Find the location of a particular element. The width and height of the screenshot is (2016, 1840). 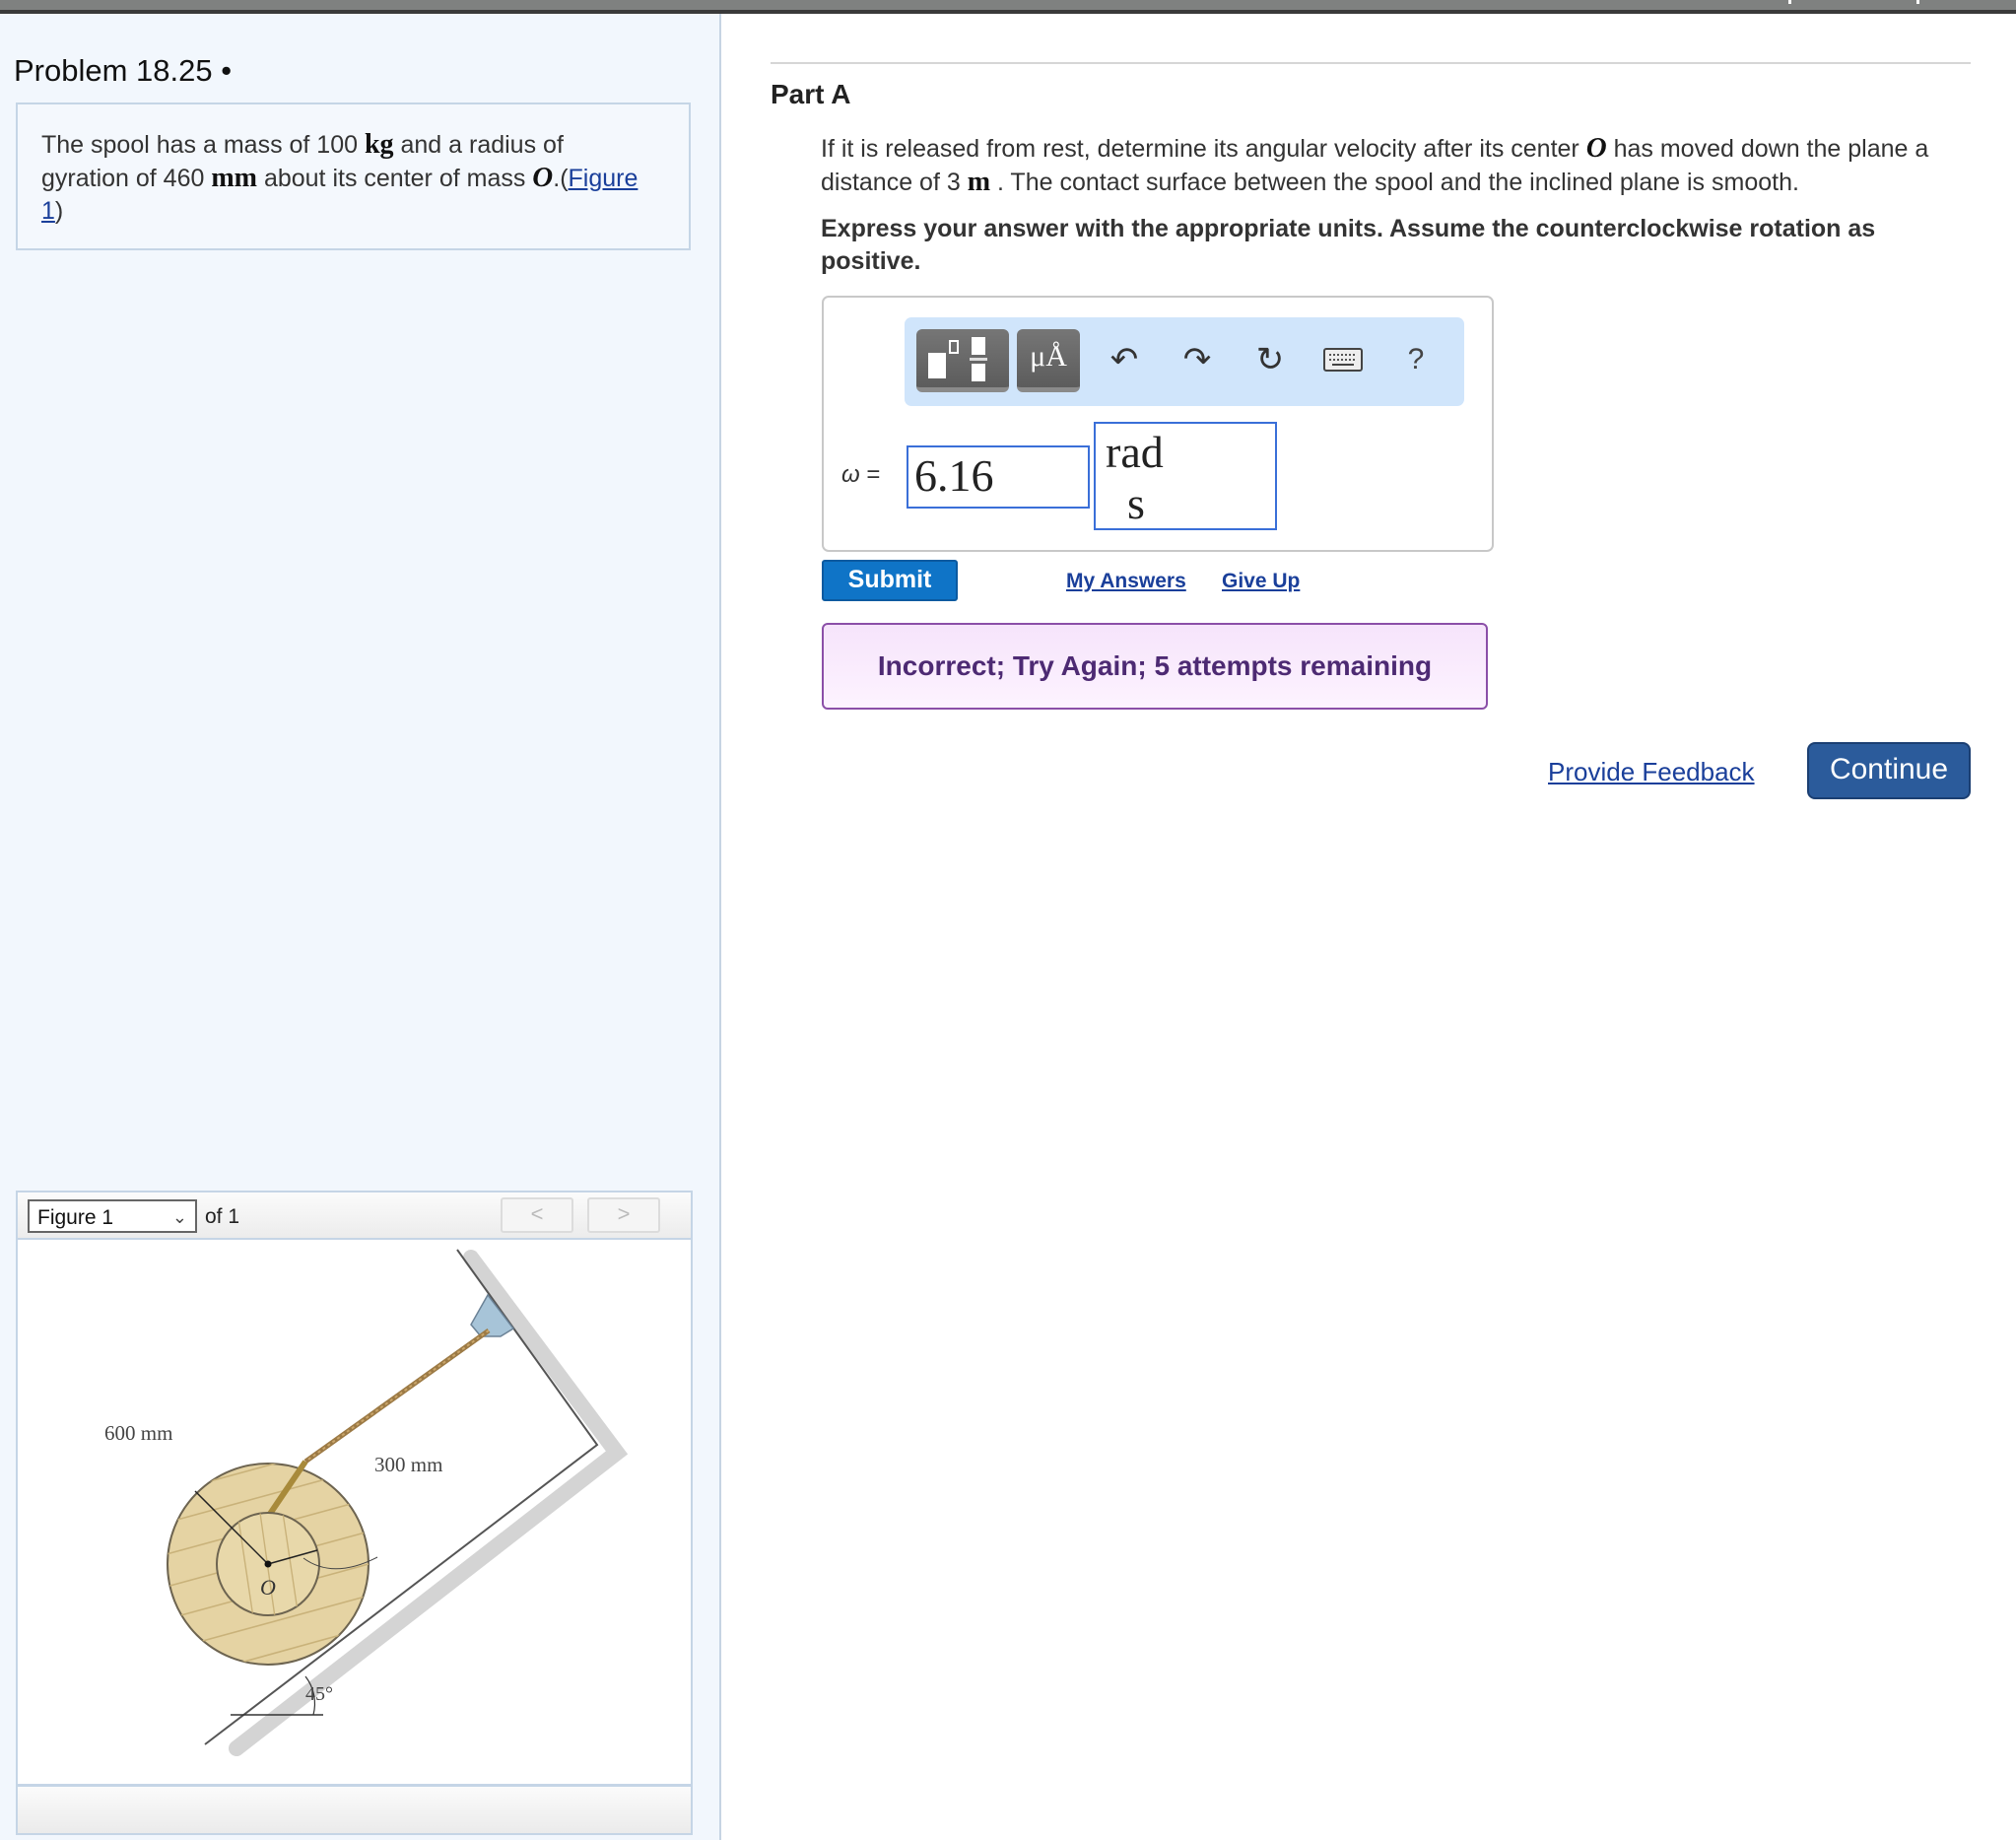

redo-button: ↷ is located at coordinates (1197, 359).